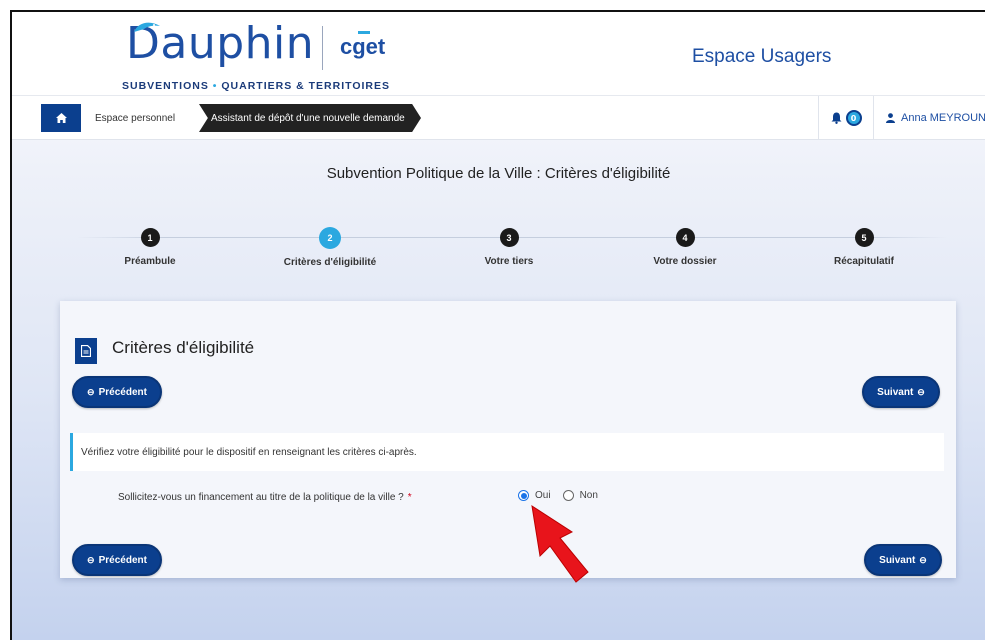 The width and height of the screenshot is (985, 640). What do you see at coordinates (523, 495) in the screenshot?
I see `radio-oui` at bounding box center [523, 495].